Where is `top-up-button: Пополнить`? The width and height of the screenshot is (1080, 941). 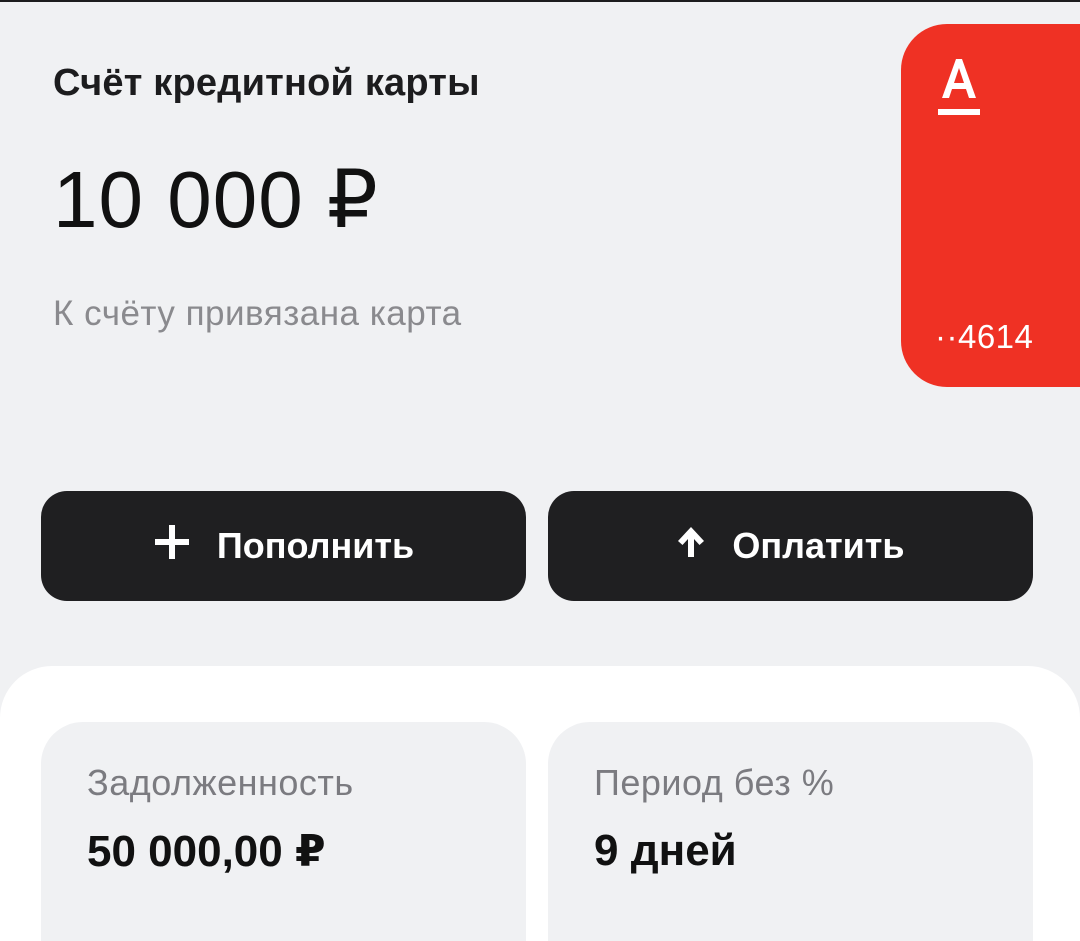 top-up-button: Пополнить is located at coordinates (283, 546).